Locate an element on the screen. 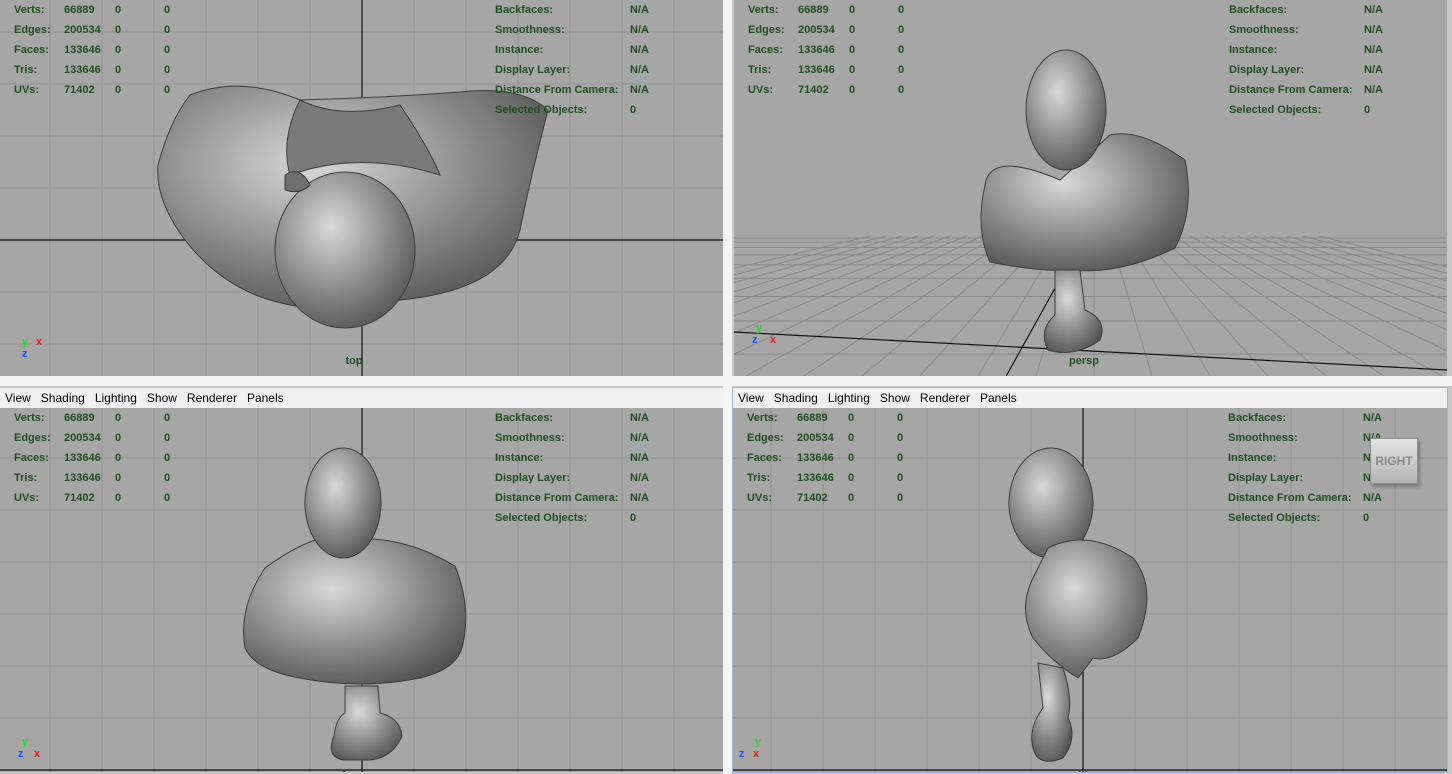 The image size is (1452, 774). viewport-menu-bar: View Shading Lighting Show Renderer Panels is located at coordinates (1090, 398).